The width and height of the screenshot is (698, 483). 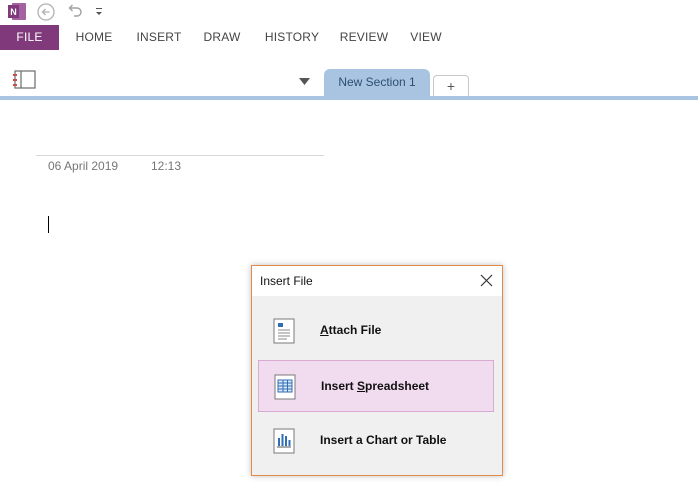 I want to click on chevron-down-icon, so click(x=304, y=81).